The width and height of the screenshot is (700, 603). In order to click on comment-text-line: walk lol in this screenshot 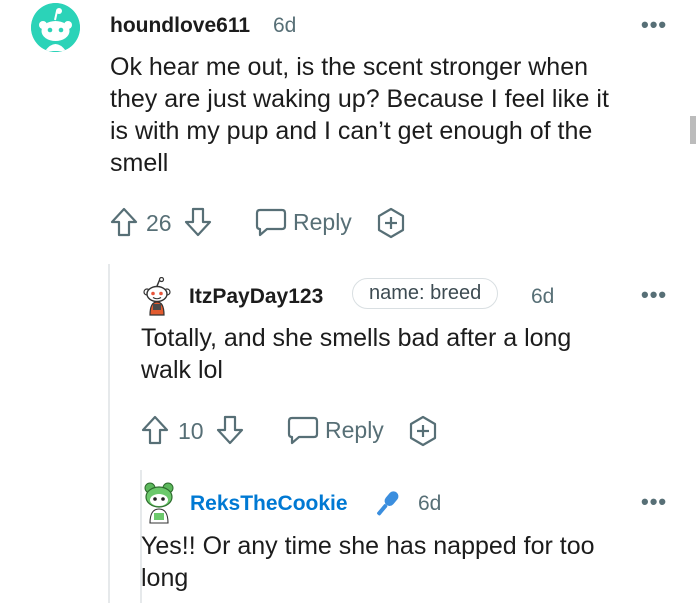, I will do `click(182, 370)`.